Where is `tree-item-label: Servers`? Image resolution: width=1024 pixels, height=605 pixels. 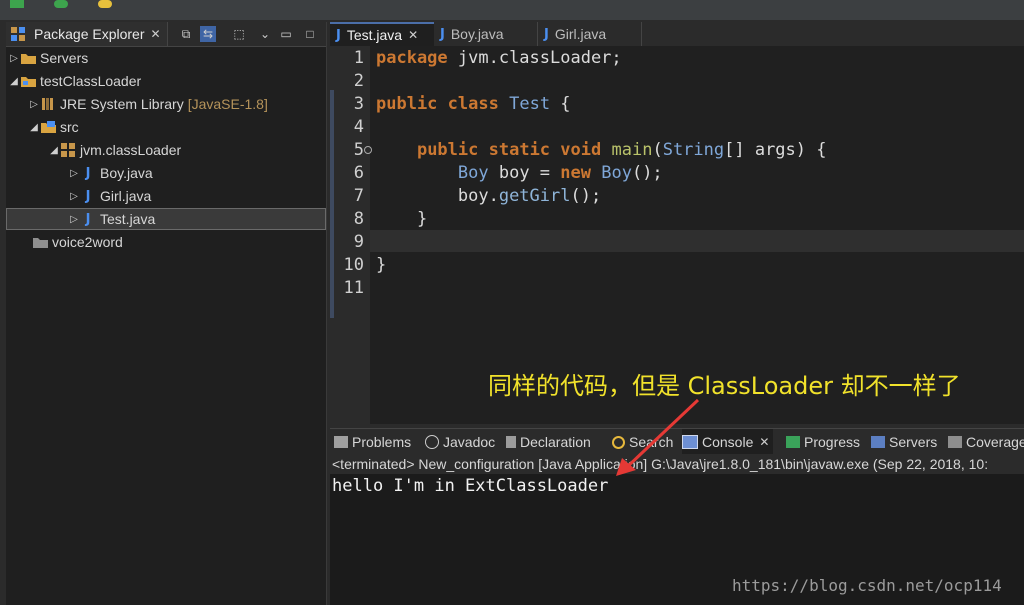
tree-item-label: Servers is located at coordinates (64, 58).